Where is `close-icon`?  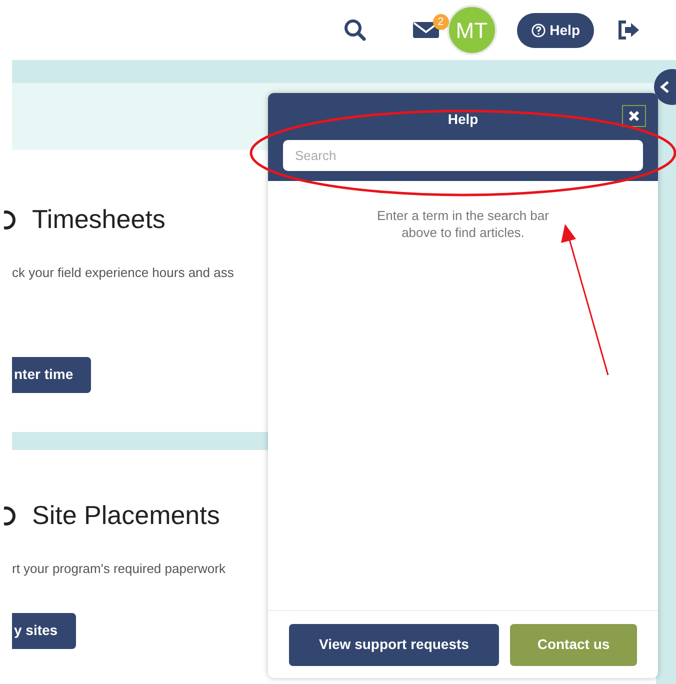
close-icon is located at coordinates (634, 116).